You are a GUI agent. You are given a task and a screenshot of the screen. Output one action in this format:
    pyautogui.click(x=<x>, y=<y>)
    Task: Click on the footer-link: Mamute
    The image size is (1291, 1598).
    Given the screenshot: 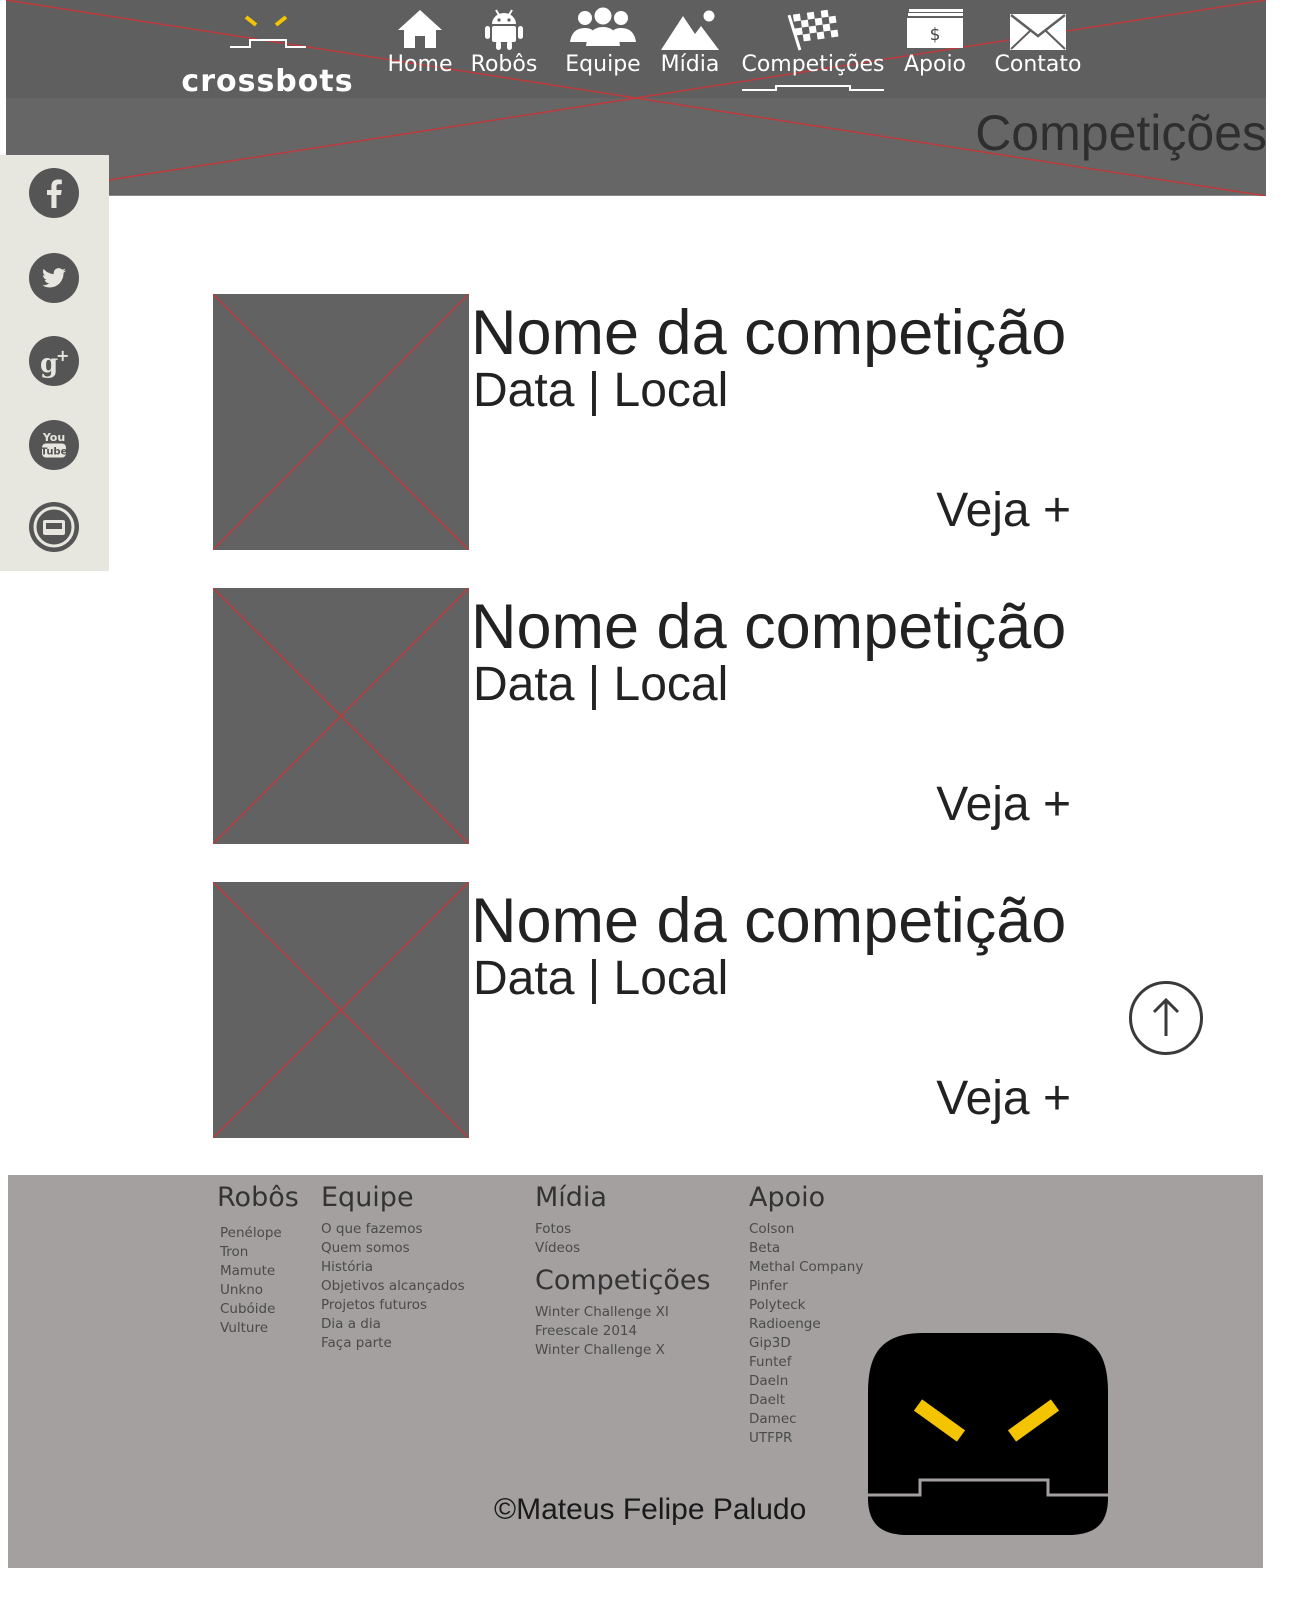 What is the action you would take?
    pyautogui.click(x=259, y=1271)
    